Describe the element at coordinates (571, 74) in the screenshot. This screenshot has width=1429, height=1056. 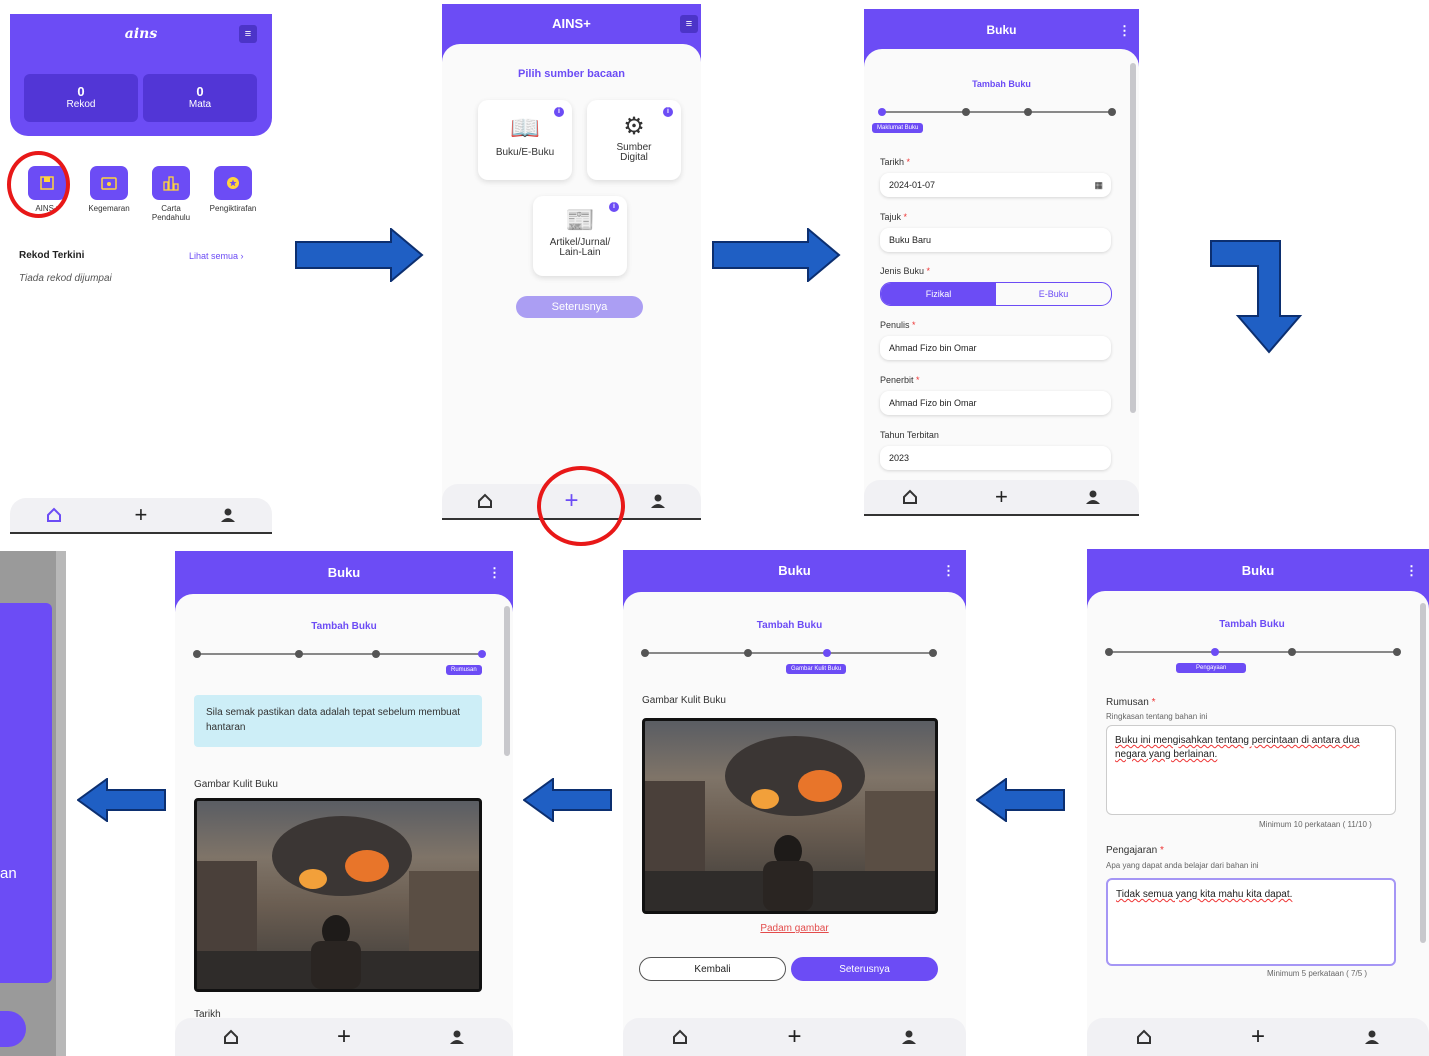
I see `source-prompt: Pilih sumber bacaan` at that location.